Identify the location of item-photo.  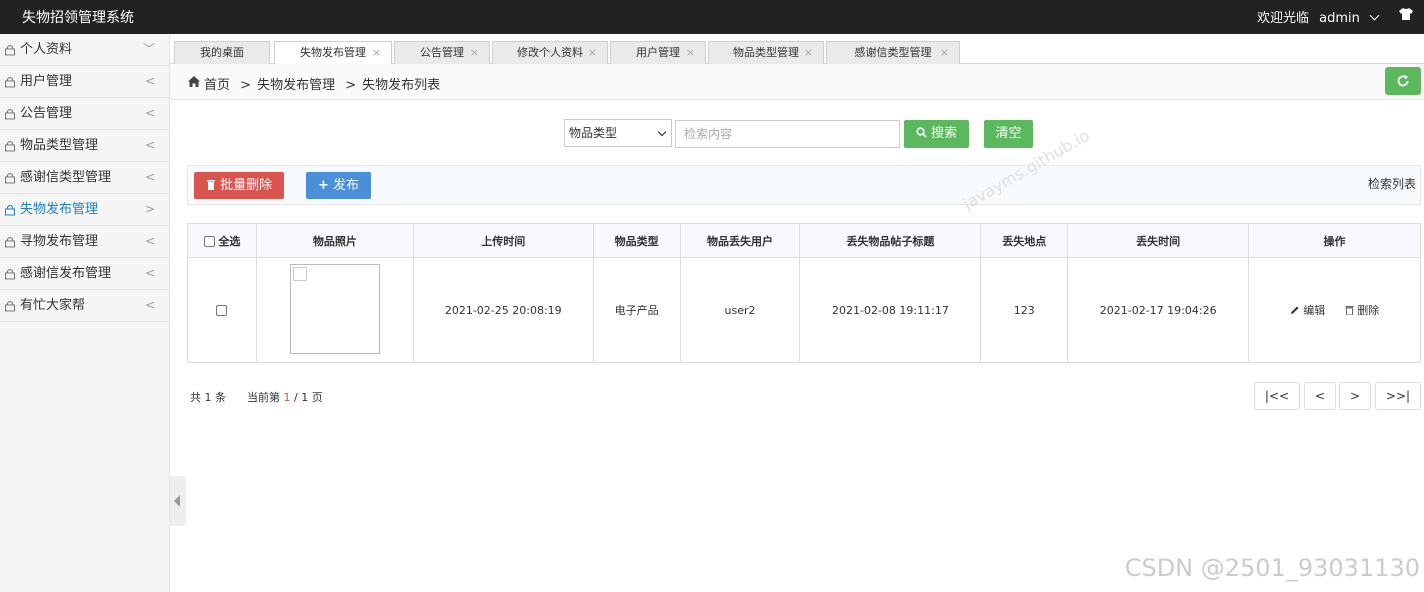
(334, 308).